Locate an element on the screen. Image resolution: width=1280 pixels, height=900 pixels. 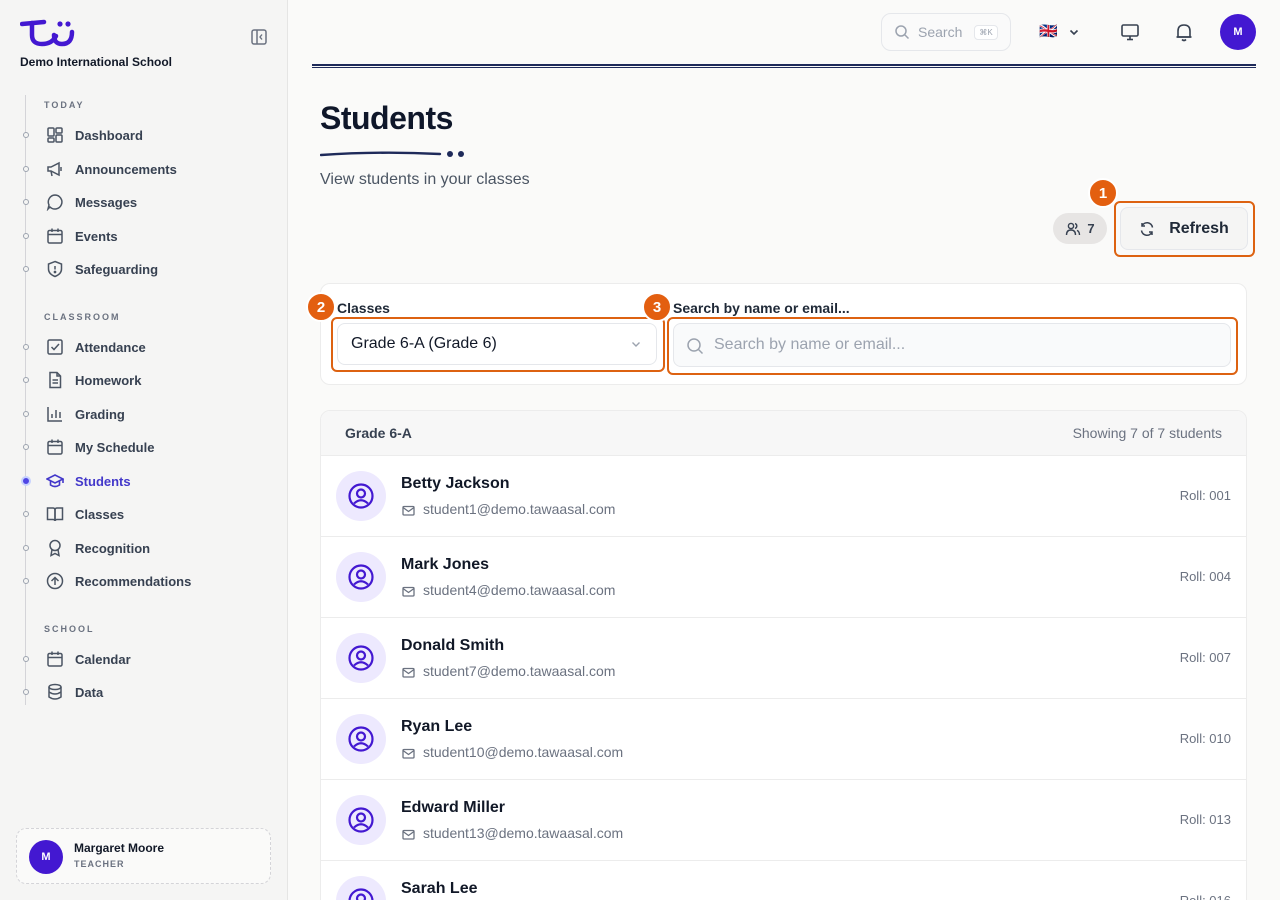
student-count-badge: 7 is located at coordinates (1080, 228).